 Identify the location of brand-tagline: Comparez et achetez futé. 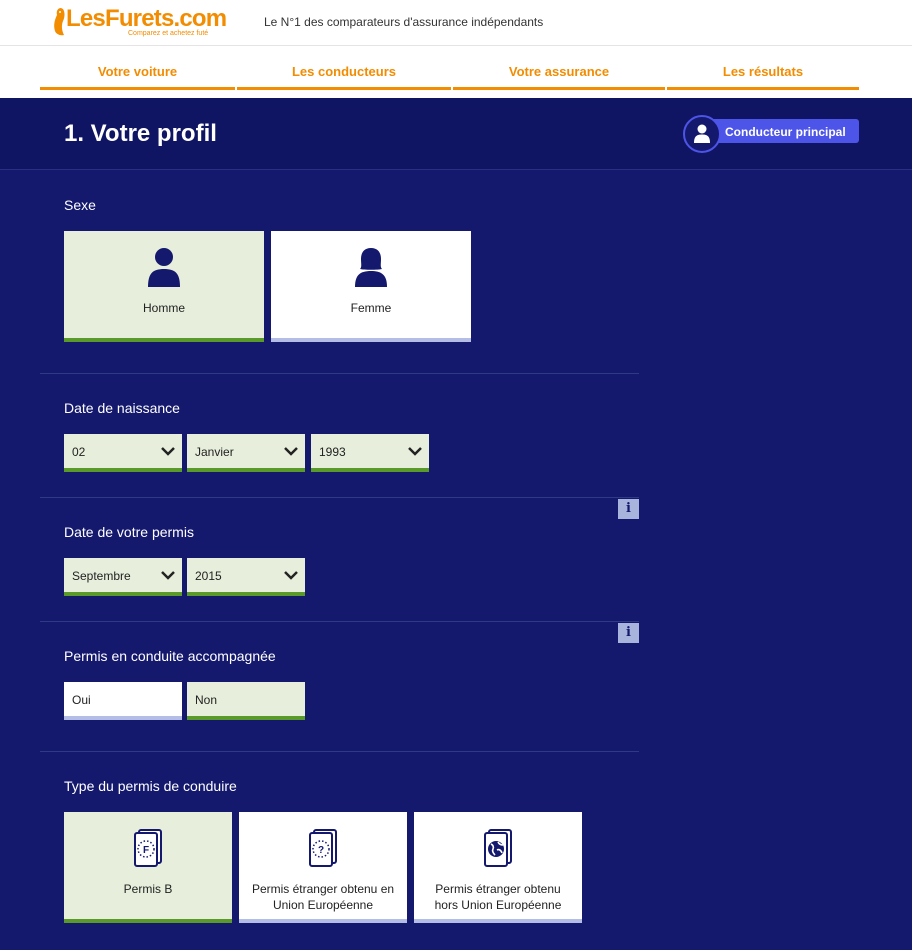
(168, 33).